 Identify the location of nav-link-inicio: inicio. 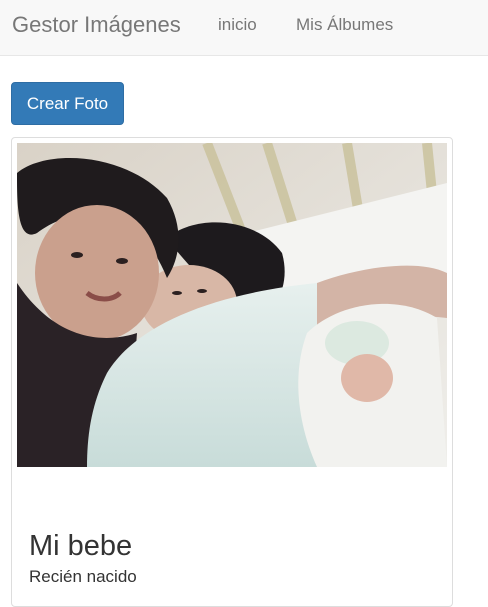
(237, 25).